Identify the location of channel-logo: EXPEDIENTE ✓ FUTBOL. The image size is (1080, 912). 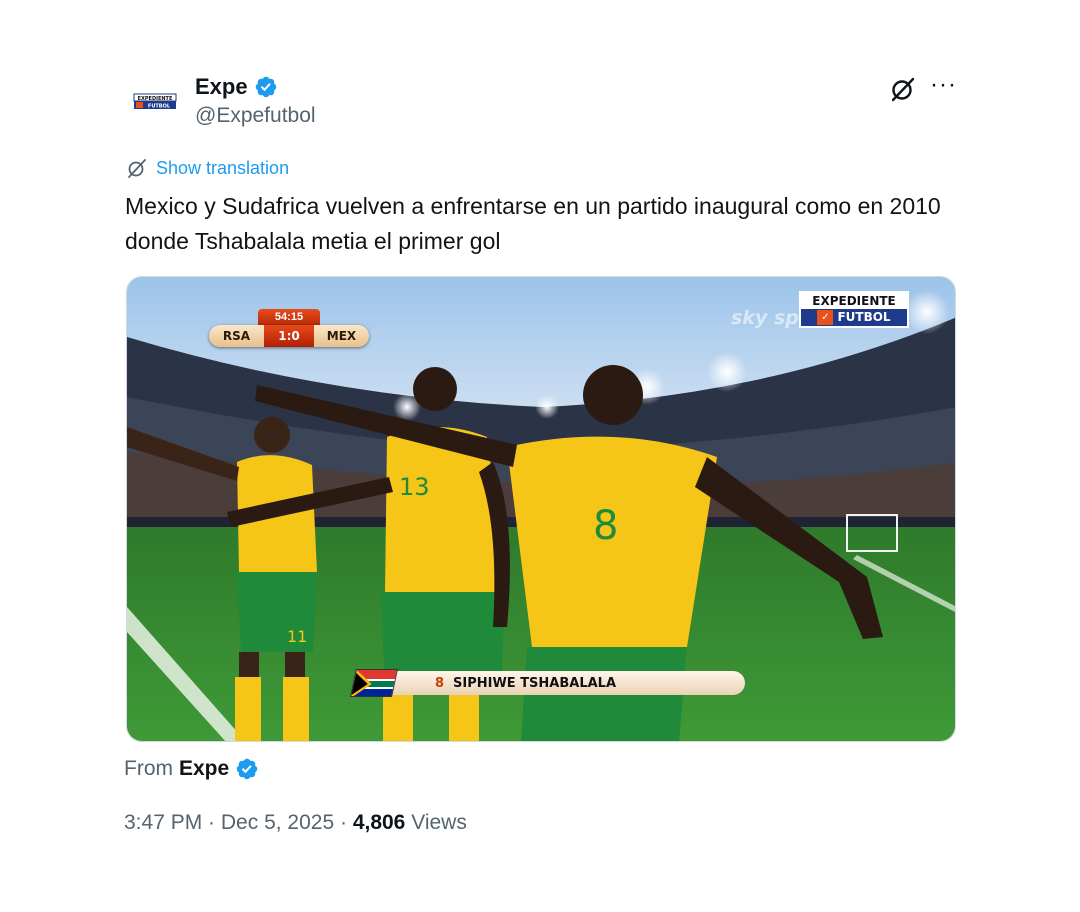
(854, 309).